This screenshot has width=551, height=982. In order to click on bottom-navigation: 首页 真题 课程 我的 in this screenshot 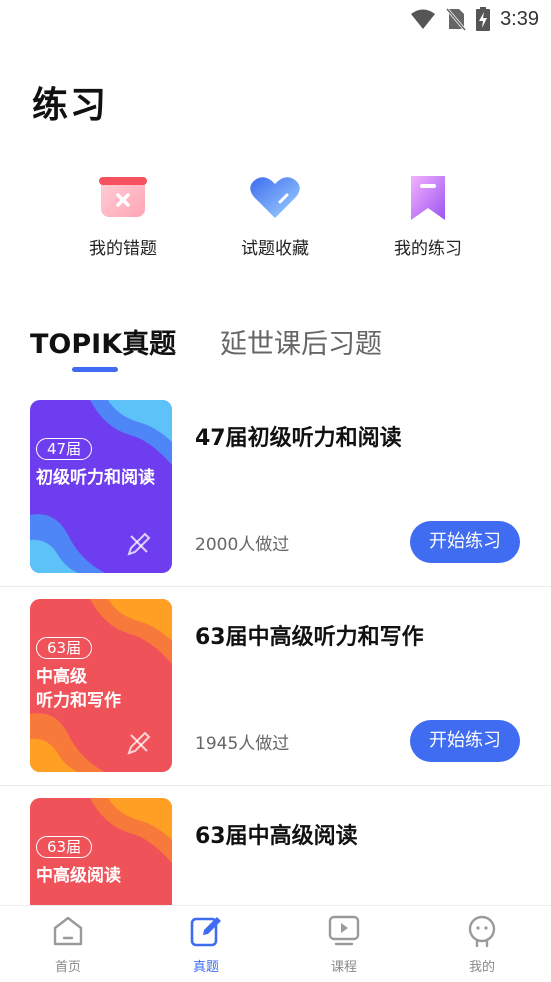, I will do `click(275, 943)`.